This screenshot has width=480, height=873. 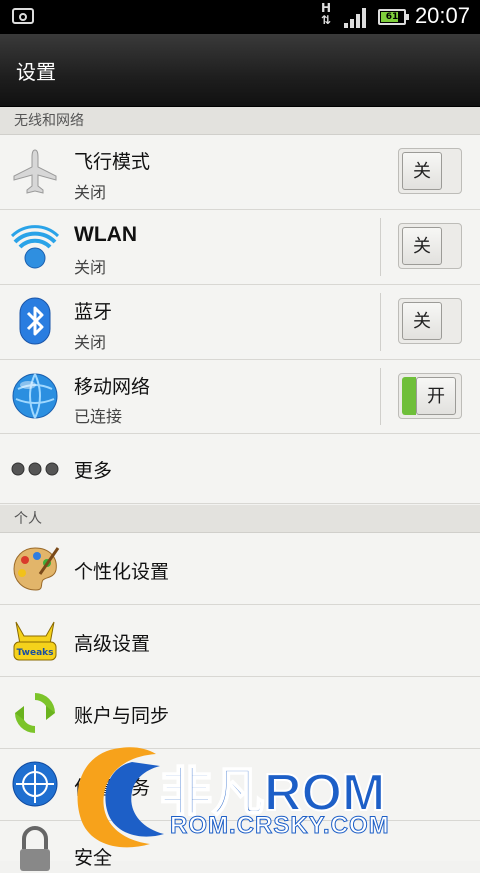 I want to click on setting-label: 位置服务, so click(x=112, y=788).